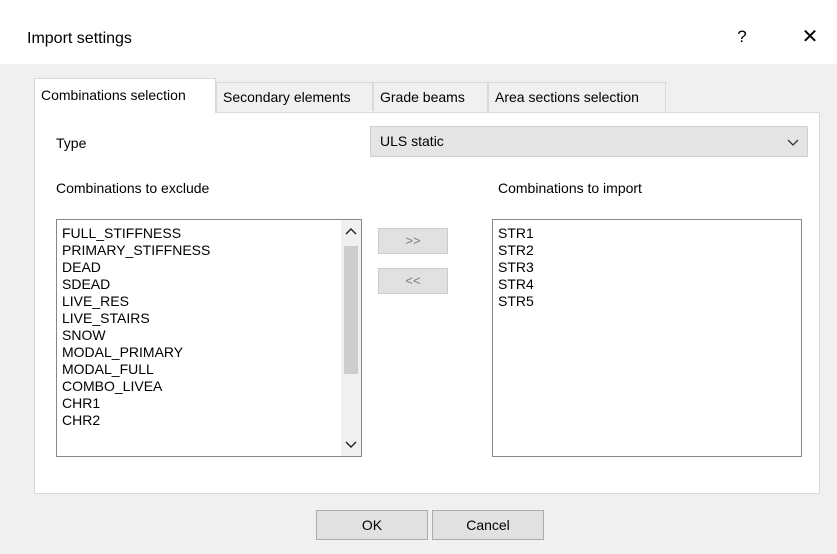 The height and width of the screenshot is (554, 837). What do you see at coordinates (742, 37) in the screenshot?
I see `help-button: ?` at bounding box center [742, 37].